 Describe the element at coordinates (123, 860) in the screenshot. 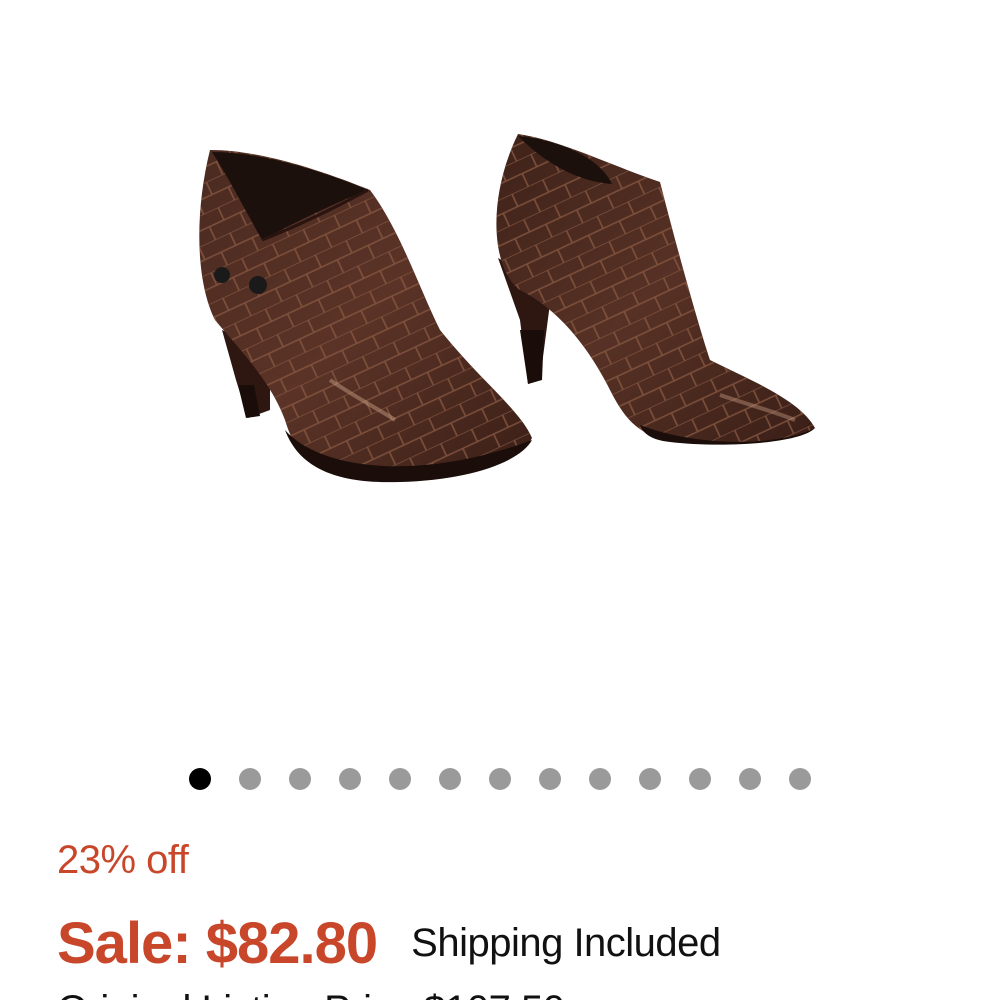

I see `discount-label: 23% off` at that location.